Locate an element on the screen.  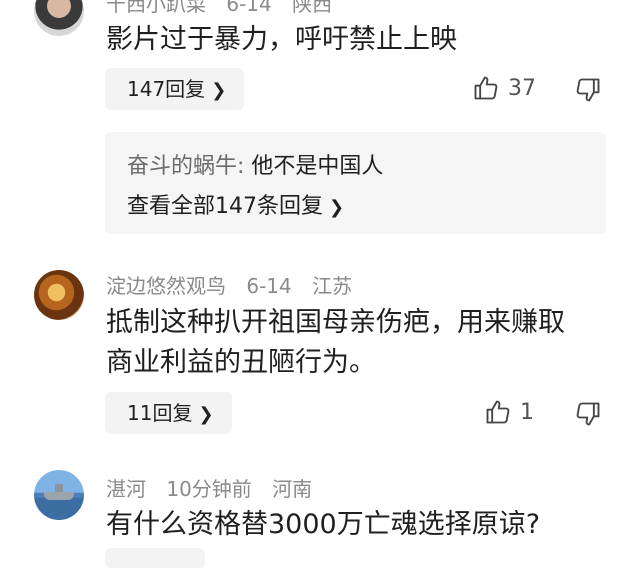
comment-text: 影片过于暴力，呼吁禁止上映 is located at coordinates (281, 39).